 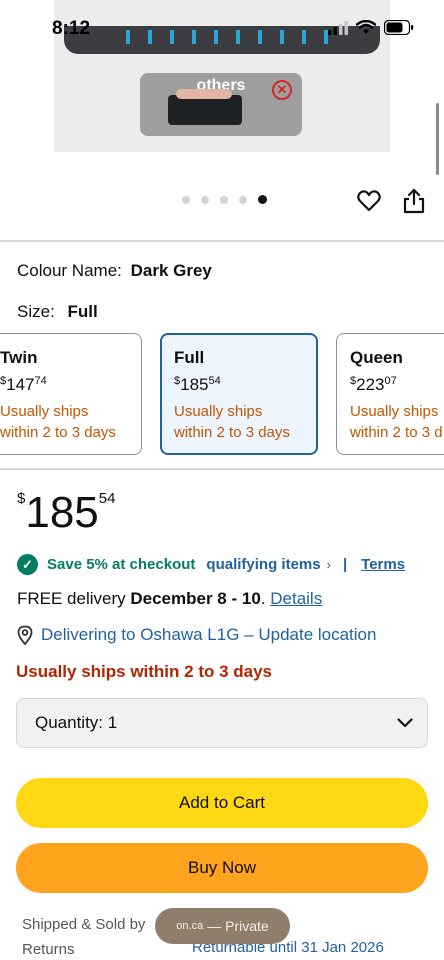 What do you see at coordinates (396, 422) in the screenshot?
I see `size-option-shipping: Usually ships within 2 to 3 d` at bounding box center [396, 422].